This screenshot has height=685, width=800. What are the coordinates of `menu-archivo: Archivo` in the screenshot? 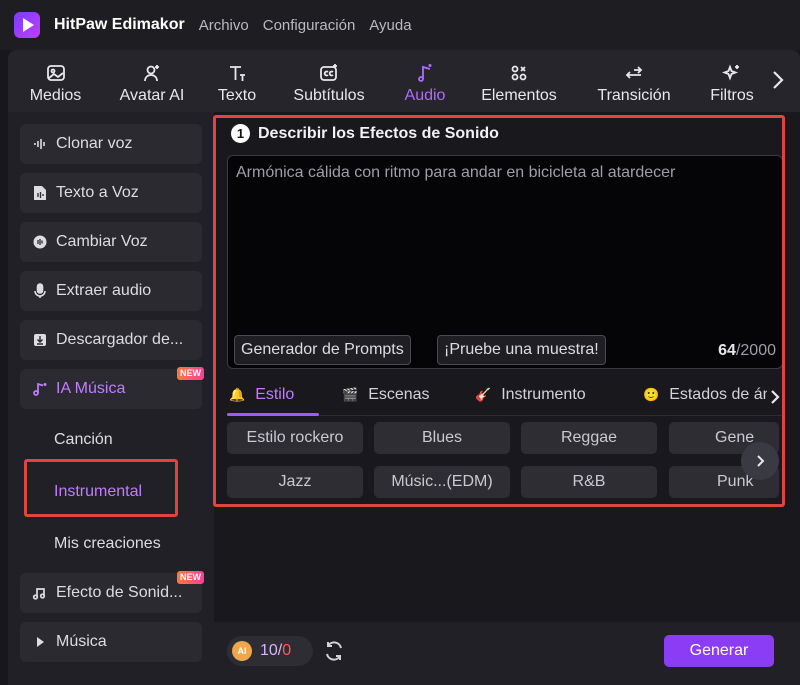 It's located at (224, 25).